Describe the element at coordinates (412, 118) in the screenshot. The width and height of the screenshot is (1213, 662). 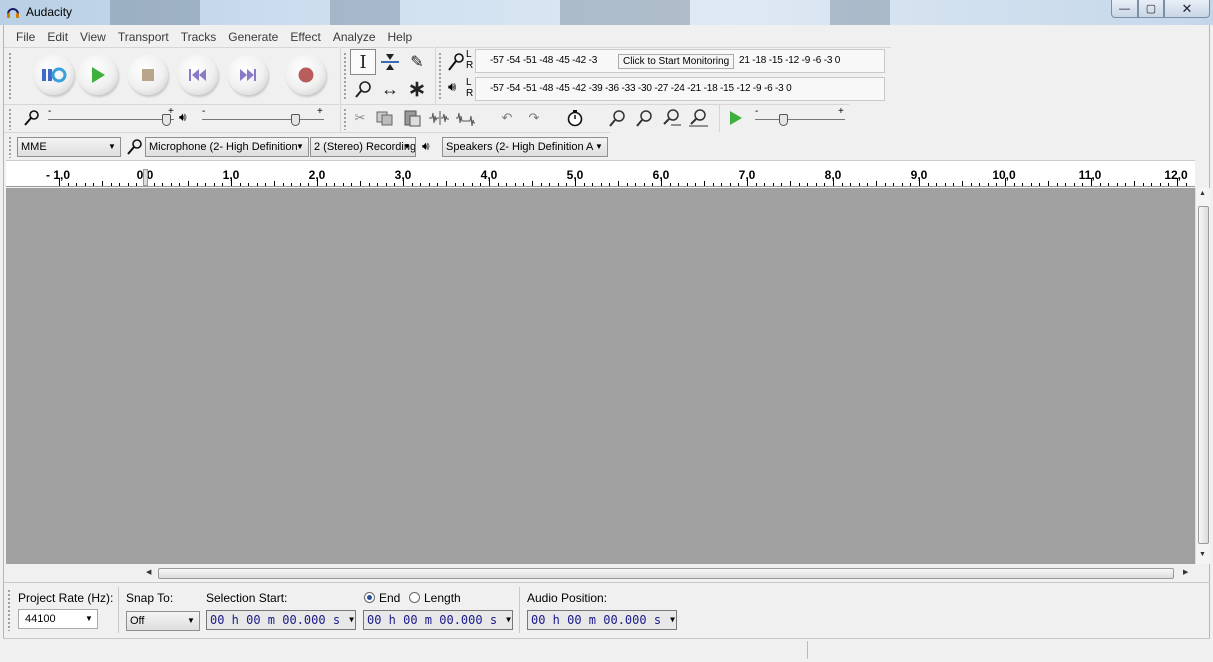
I see `paste-button` at that location.